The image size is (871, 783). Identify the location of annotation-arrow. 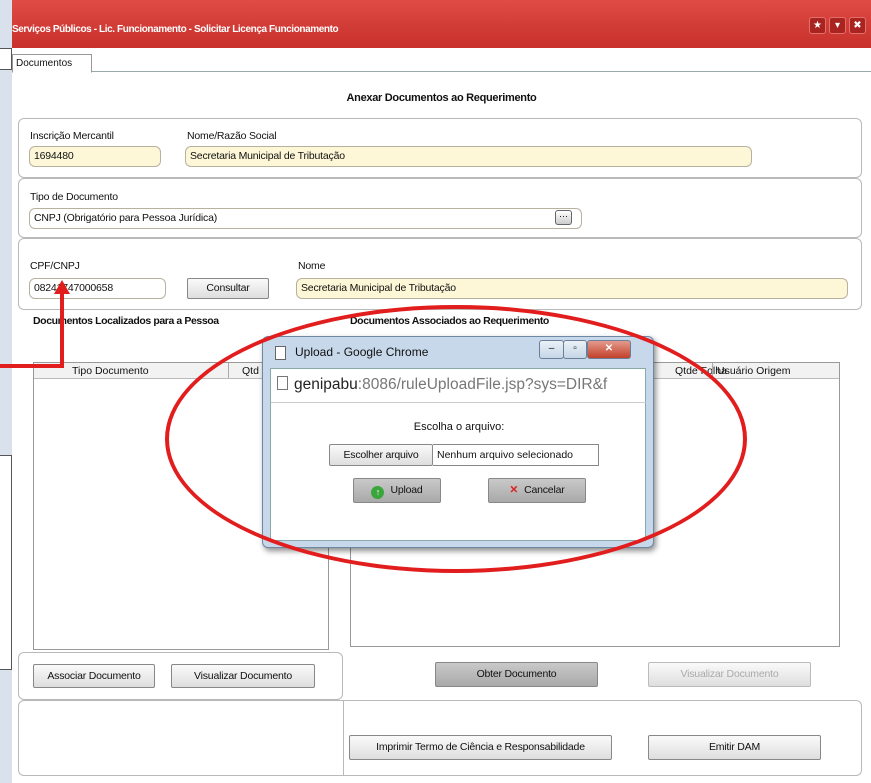
(35, 324).